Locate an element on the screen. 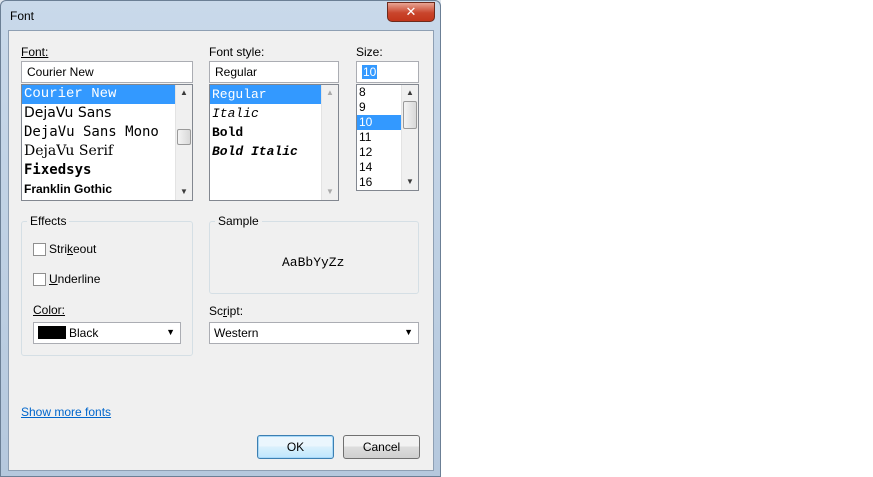 This screenshot has width=873, height=477. script-dropdown: Western ▼ is located at coordinates (314, 333).